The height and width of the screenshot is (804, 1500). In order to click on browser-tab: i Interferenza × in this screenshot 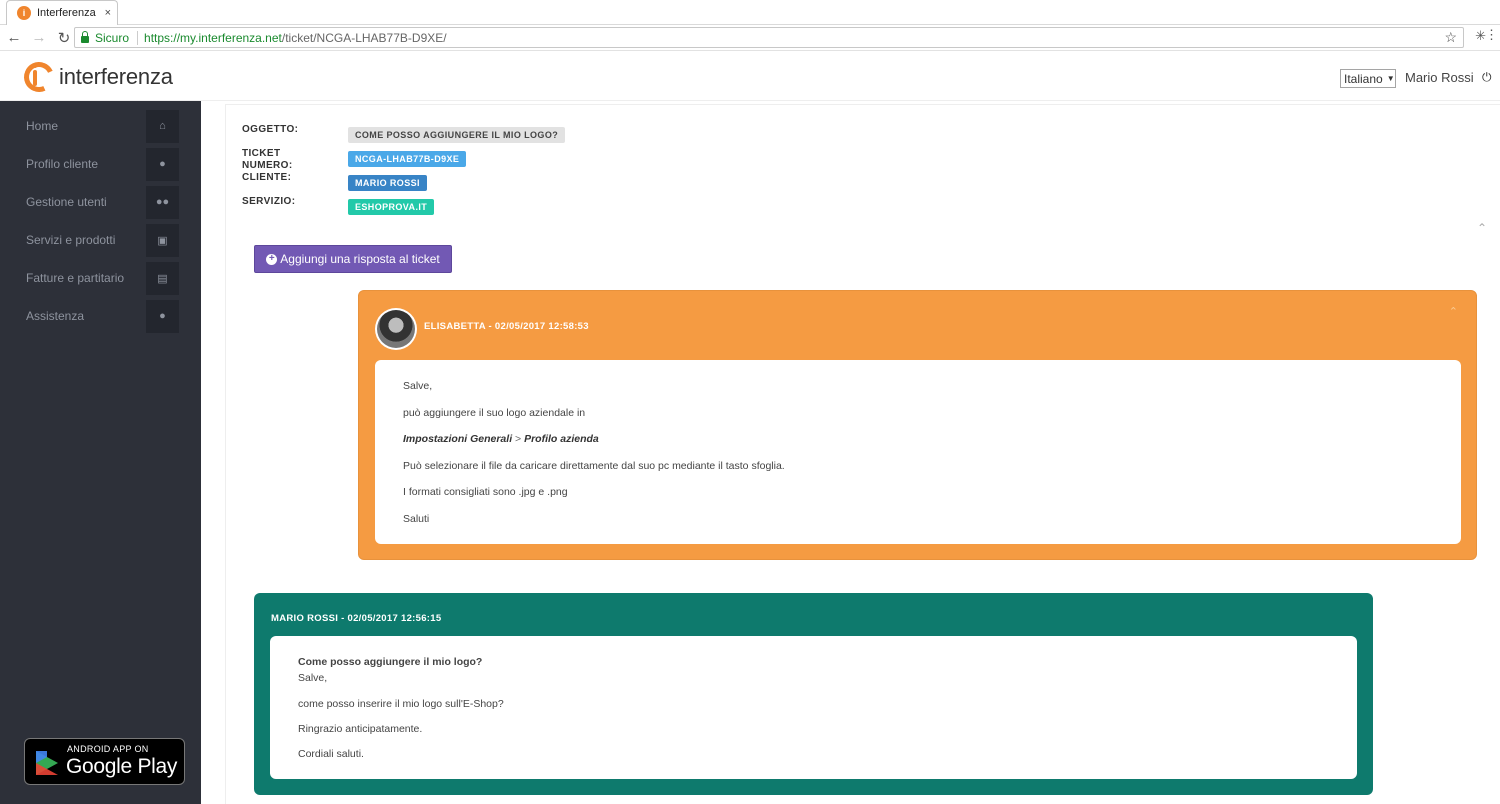, I will do `click(62, 12)`.